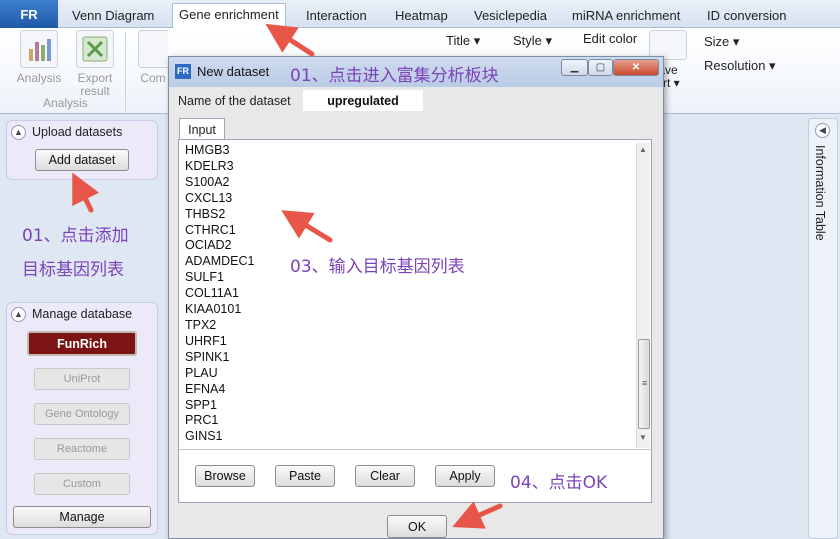  I want to click on gene-list-item: CXCL13, so click(209, 197).